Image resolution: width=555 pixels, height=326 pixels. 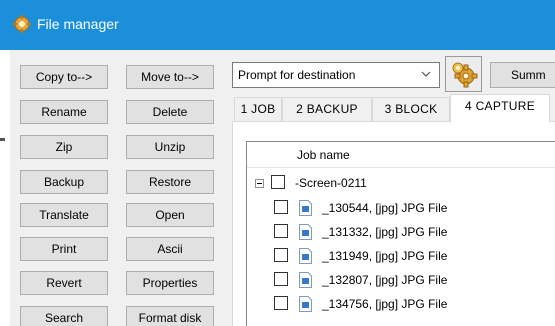 What do you see at coordinates (64, 112) in the screenshot?
I see `rename-button: Rename` at bounding box center [64, 112].